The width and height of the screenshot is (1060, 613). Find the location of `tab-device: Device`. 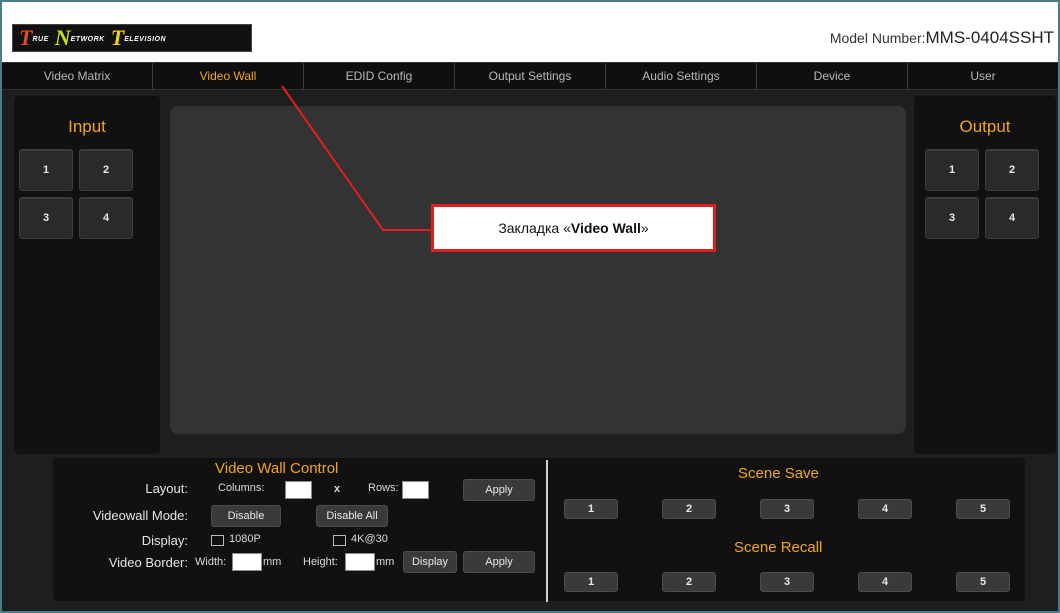

tab-device: Device is located at coordinates (832, 76).